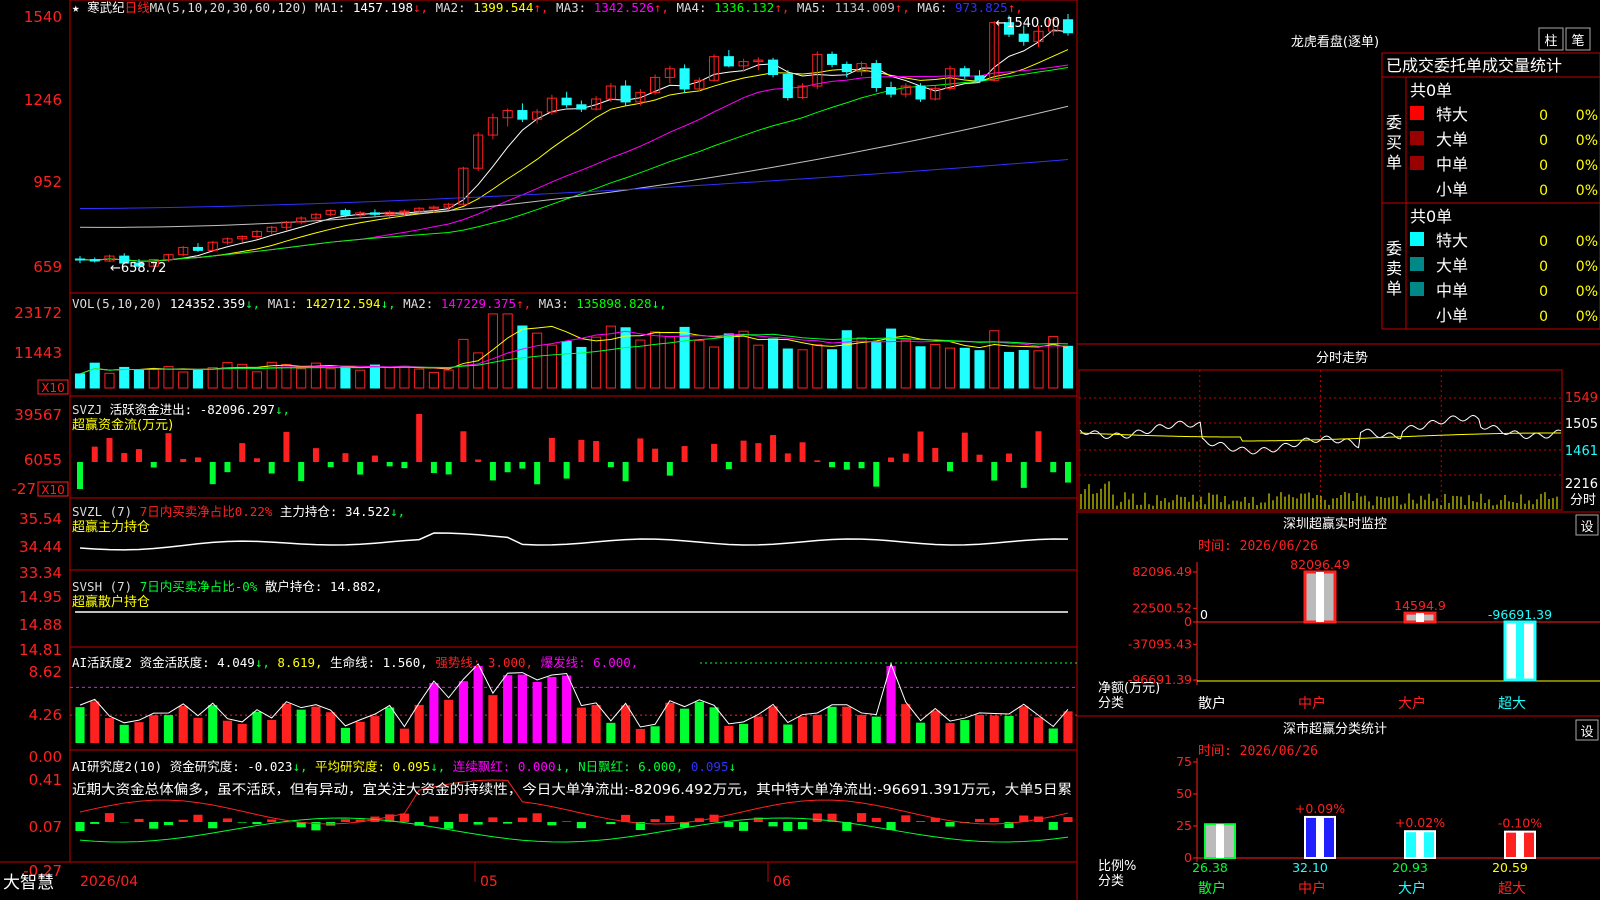 This screenshot has height=900, width=1600. I want to click on monitor-y-unit: 净额(万元), so click(1129, 688).